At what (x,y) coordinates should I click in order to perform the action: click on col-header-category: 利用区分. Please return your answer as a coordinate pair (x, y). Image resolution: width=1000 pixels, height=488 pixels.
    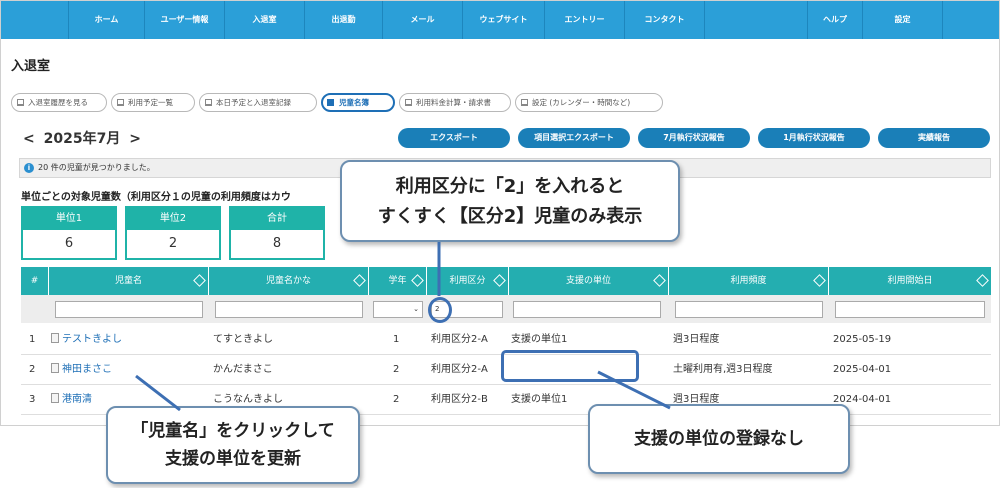
    Looking at the image, I should click on (468, 281).